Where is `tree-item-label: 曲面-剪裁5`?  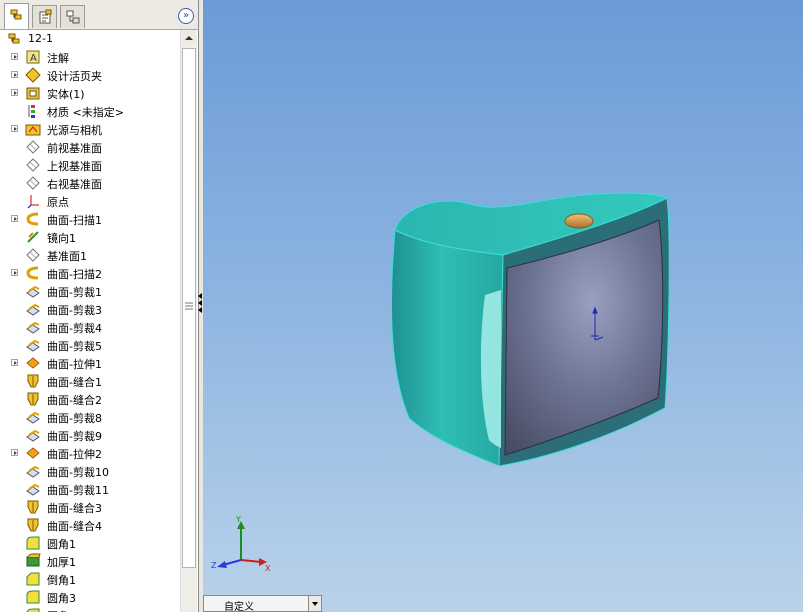
tree-item-label: 曲面-剪裁5 is located at coordinates (74, 346).